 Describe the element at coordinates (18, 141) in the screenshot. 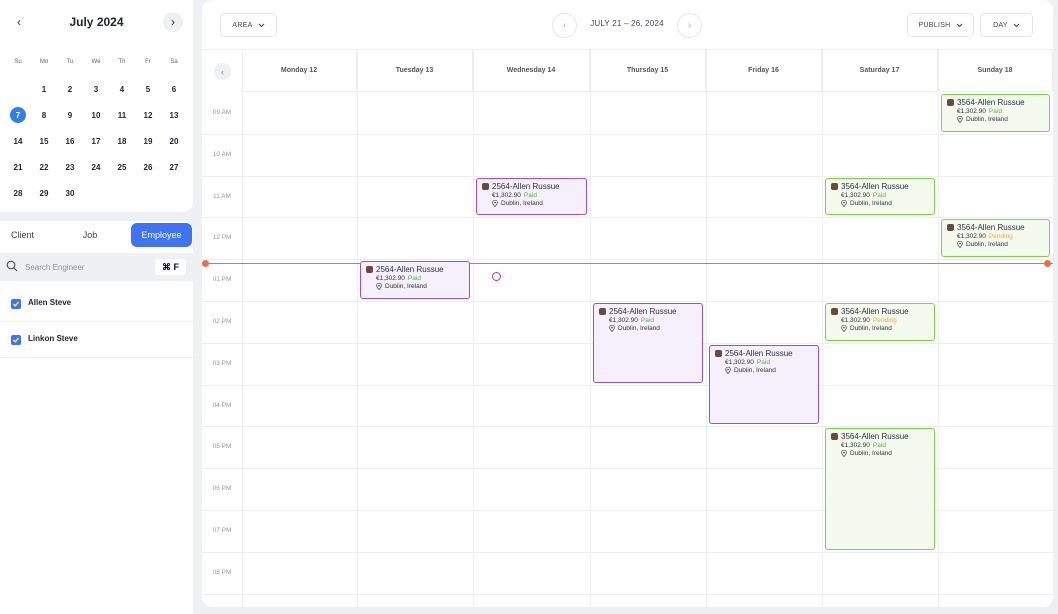

I see `calendar-day: 14` at that location.